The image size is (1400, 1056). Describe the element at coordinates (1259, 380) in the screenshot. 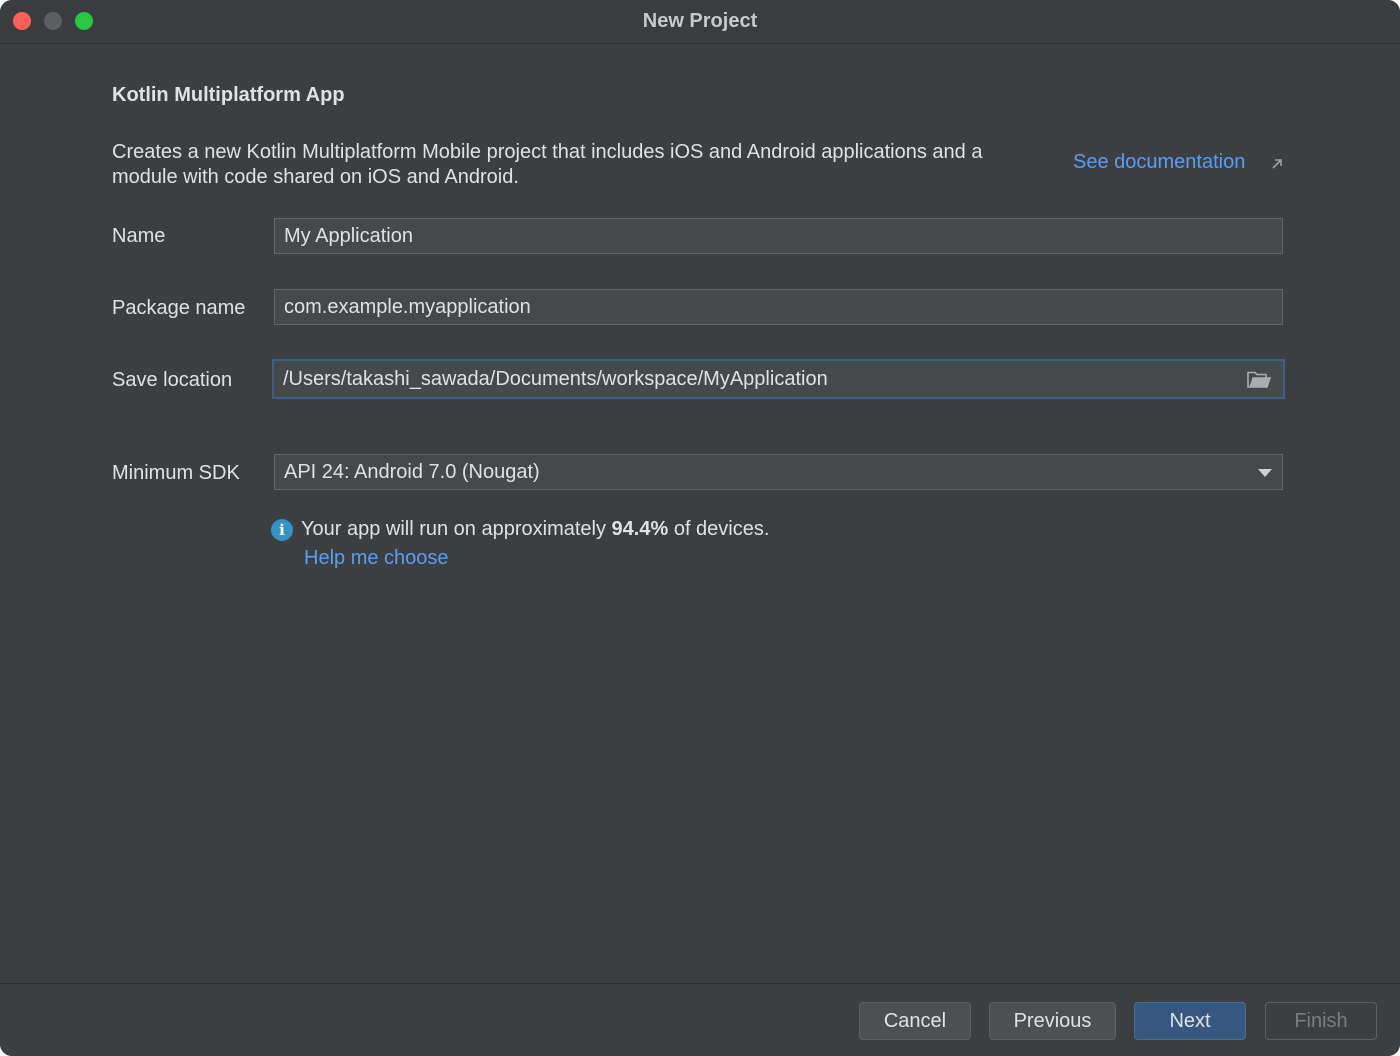

I see `folder-browse-icon` at that location.